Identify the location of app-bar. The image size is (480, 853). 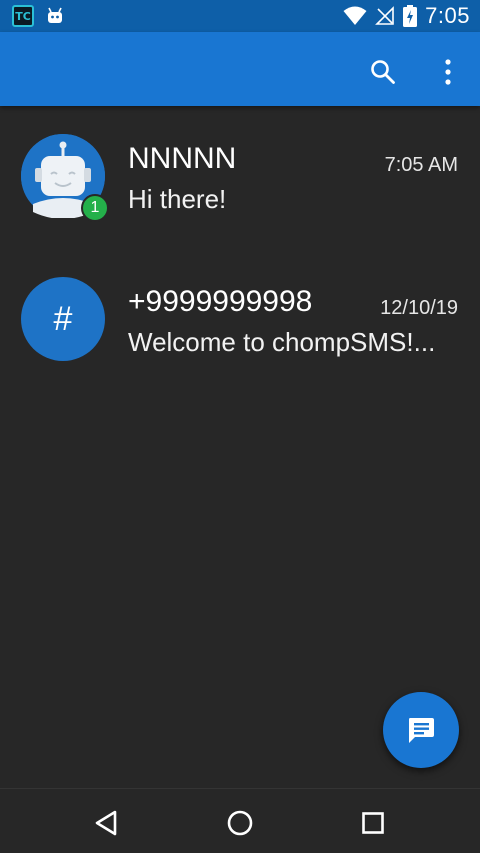
(240, 69).